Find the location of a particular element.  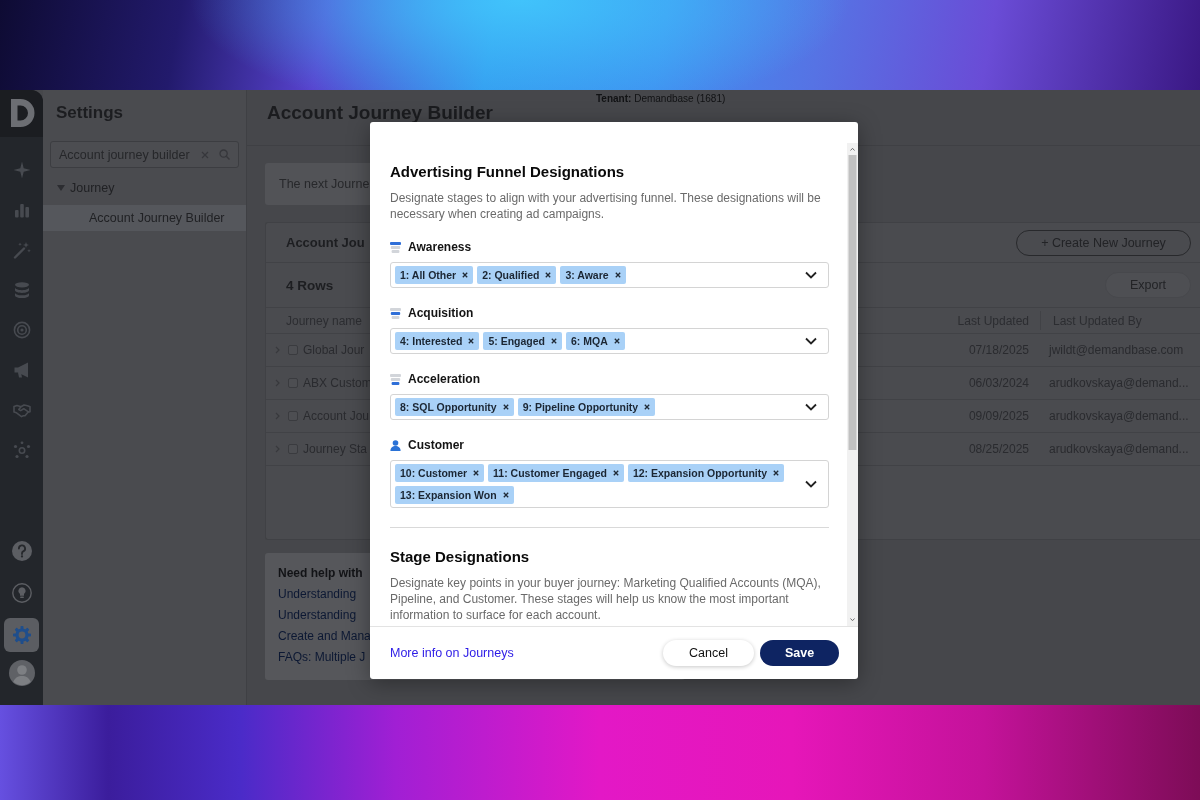

section-description: Designate key points in your buyer journey: Marketing Qualified Accounts (MQA), Pipeline, and Customer. These stages will help us know the most important information to surface for each account. is located at coordinates (606, 599).